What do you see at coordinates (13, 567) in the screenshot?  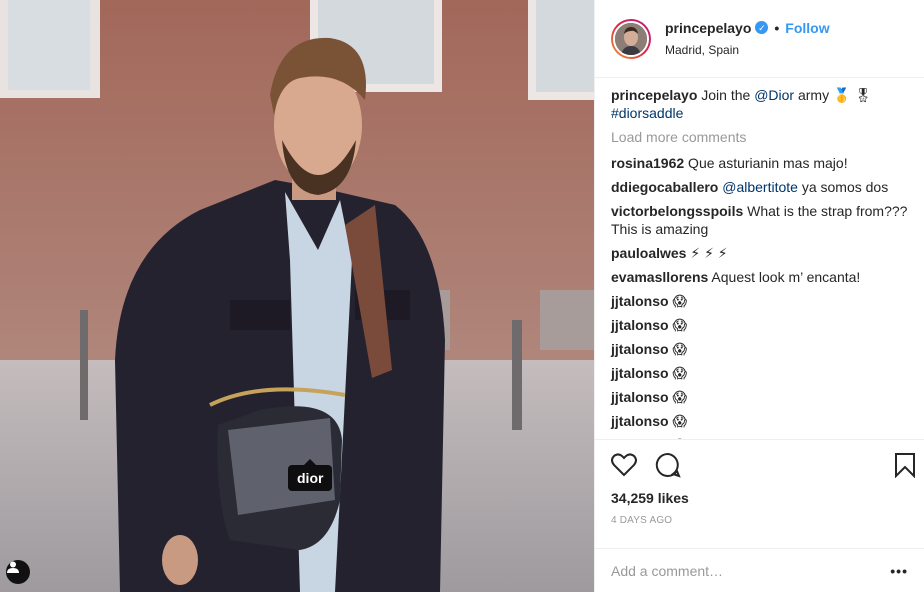 I see `user-icon-glyph` at bounding box center [13, 567].